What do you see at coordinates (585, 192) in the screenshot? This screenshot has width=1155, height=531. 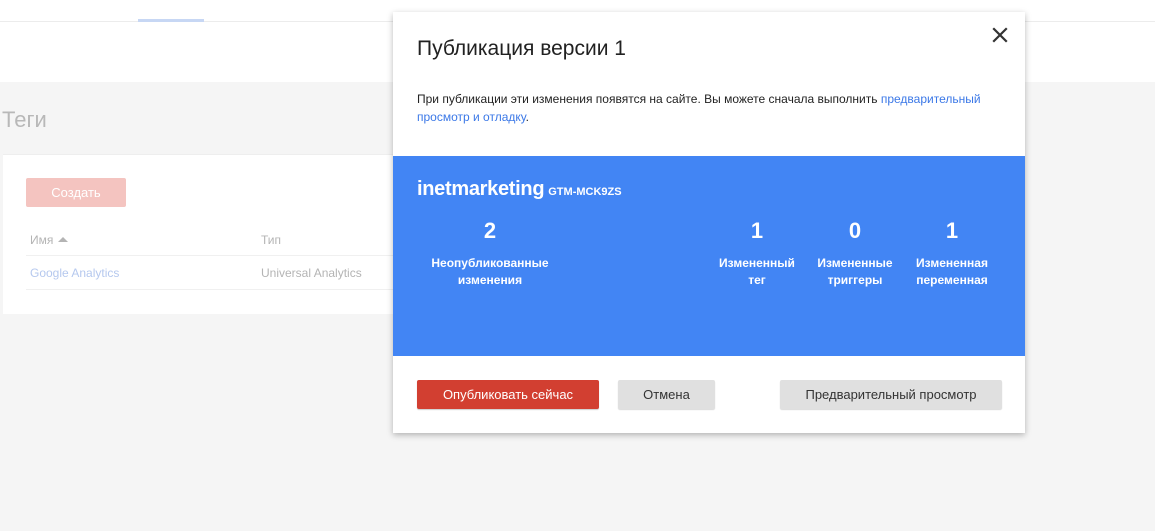 I see `container-id: GTM-MCK9ZS` at bounding box center [585, 192].